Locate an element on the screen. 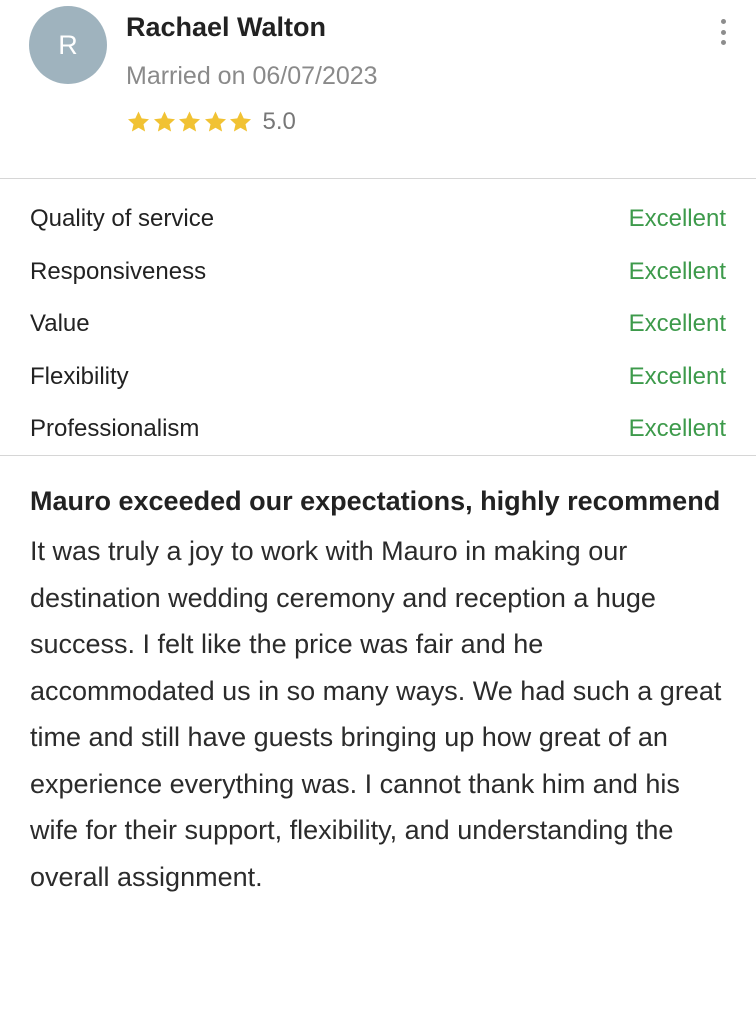 This screenshot has width=756, height=1023. score-row-value: Value Excellent is located at coordinates (378, 324).